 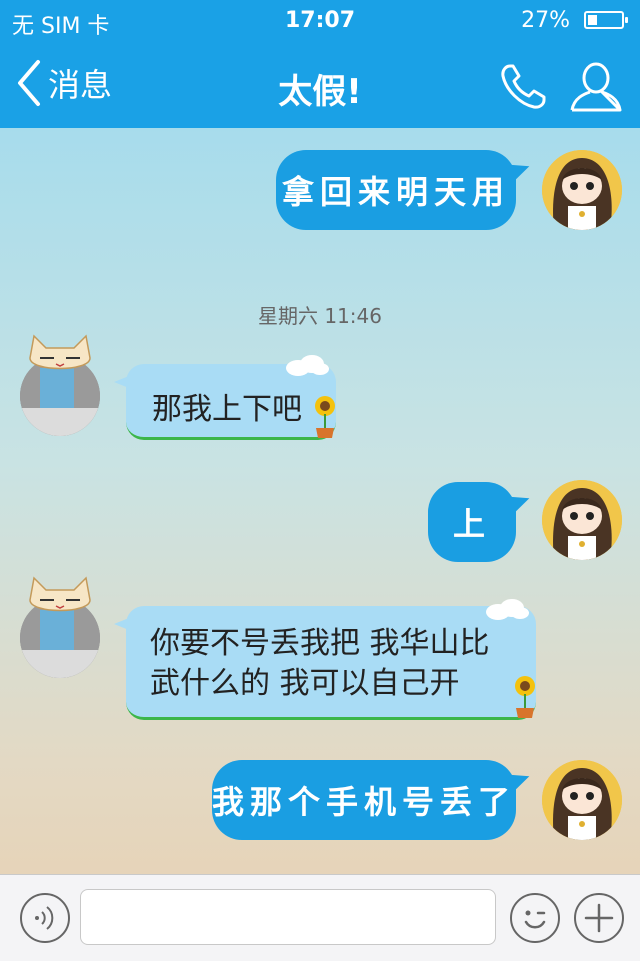 I want to click on profile-button, so click(x=596, y=86).